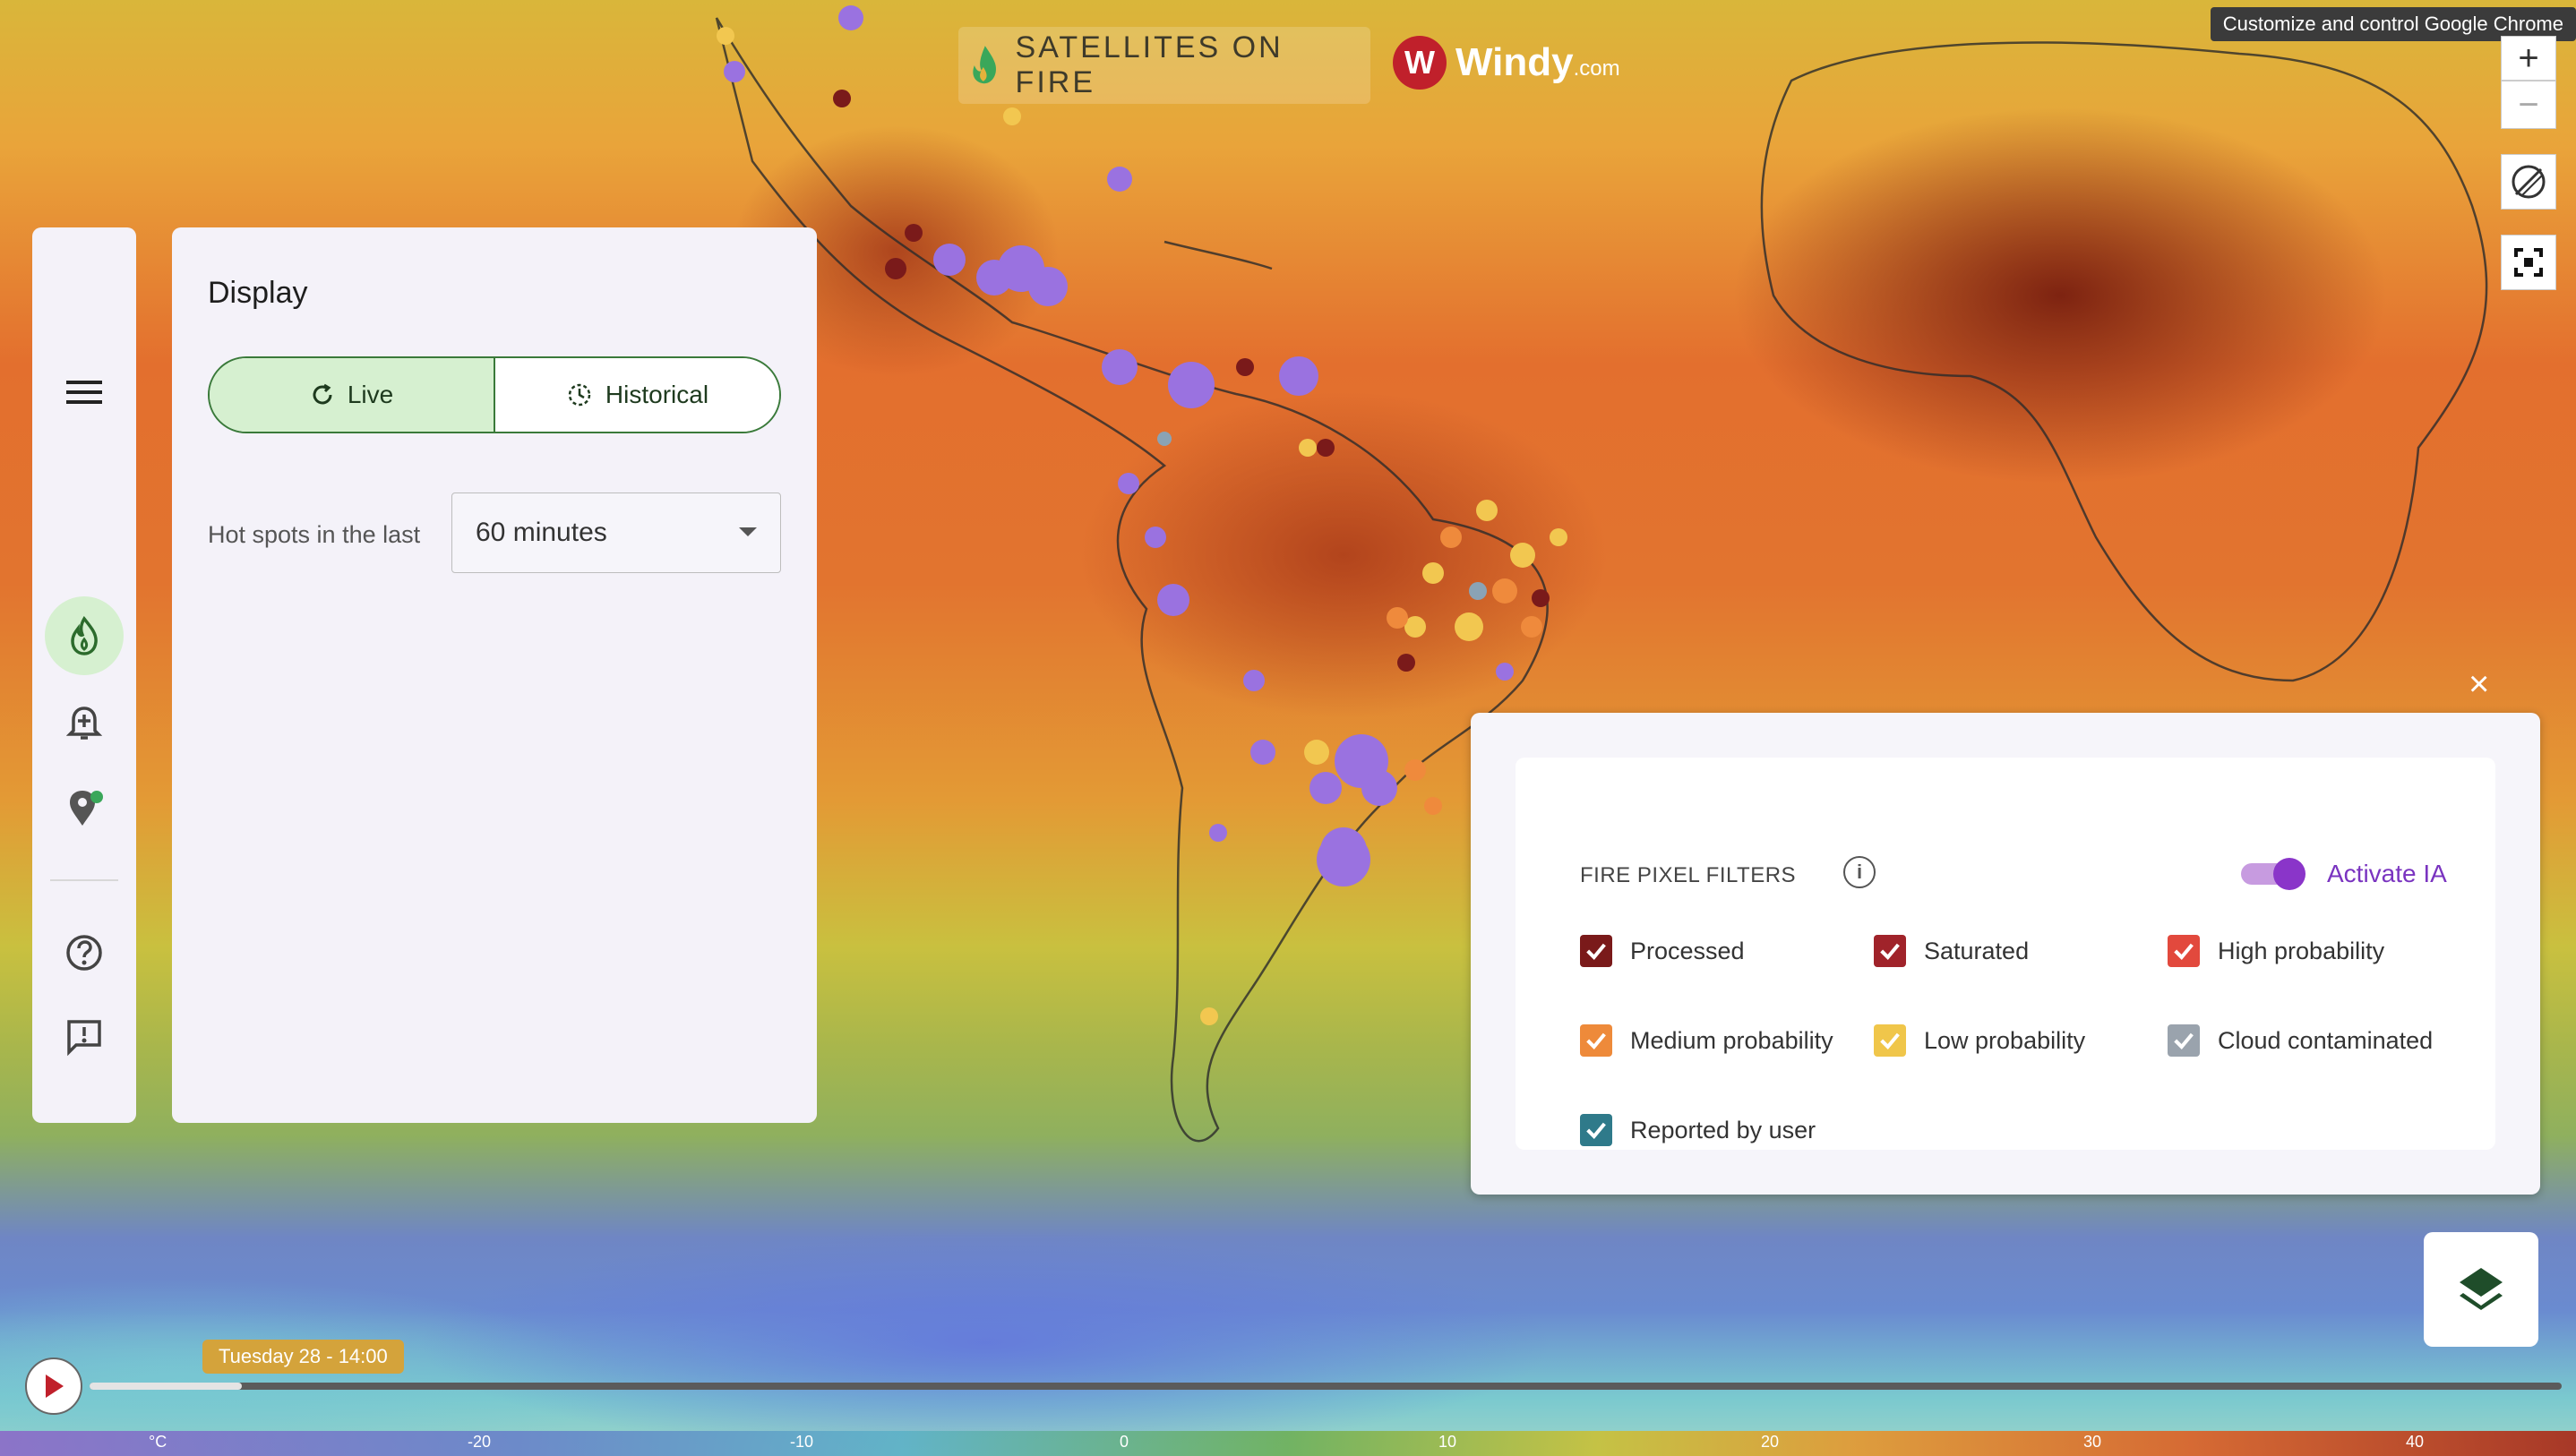  I want to click on feedback-nav-button, so click(84, 1037).